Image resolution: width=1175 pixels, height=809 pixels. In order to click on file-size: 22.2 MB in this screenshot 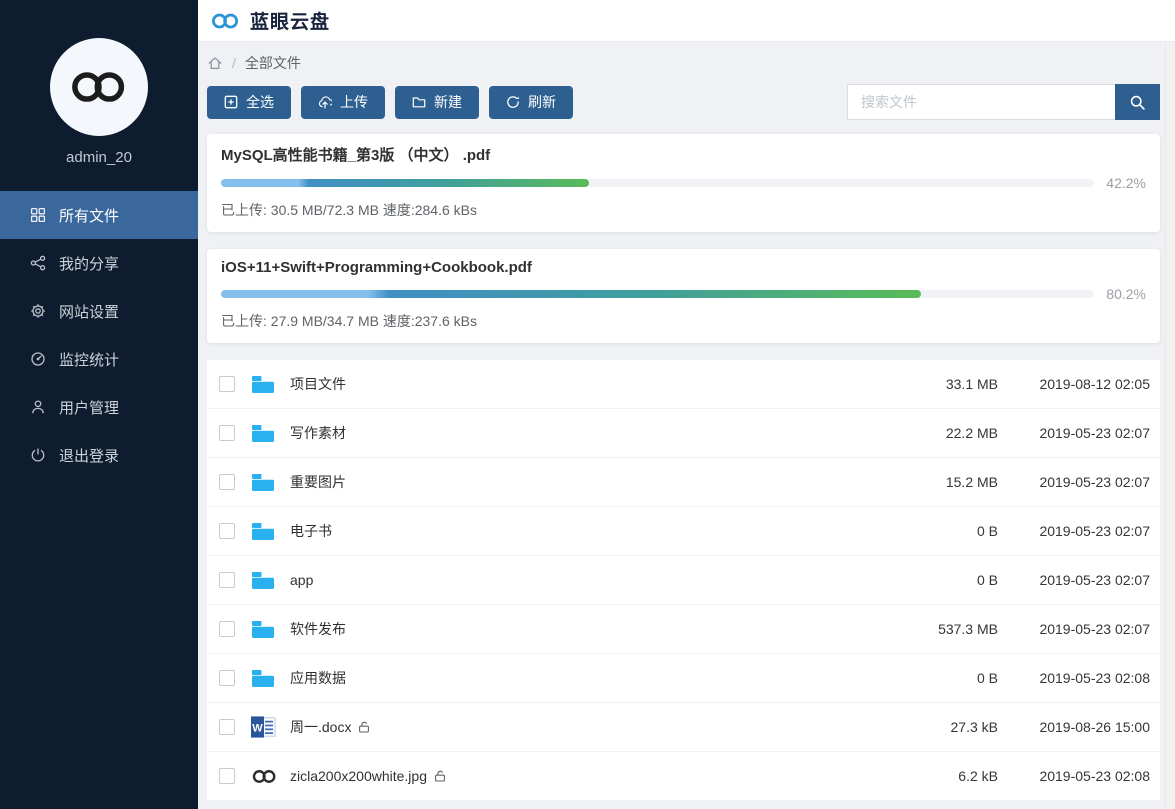, I will do `click(971, 433)`.